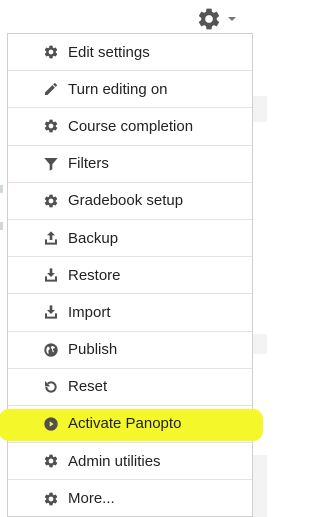  I want to click on menu-item-course-completion: Course completion, so click(130, 127).